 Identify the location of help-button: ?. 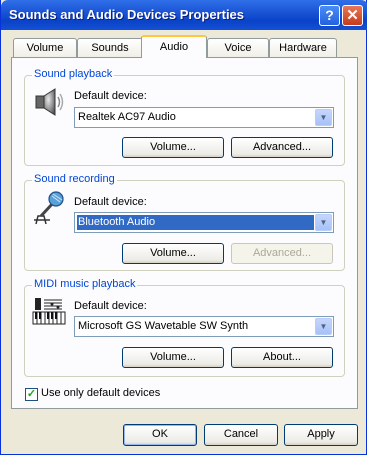
(329, 15).